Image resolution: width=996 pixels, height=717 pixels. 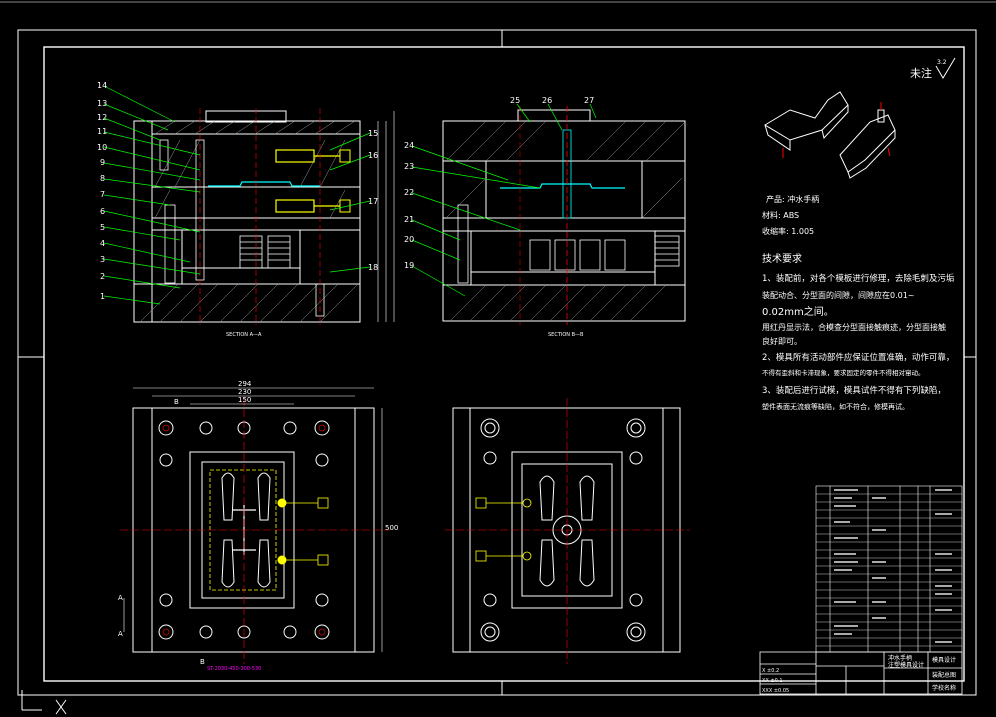 What do you see at coordinates (772, 681) in the screenshot?
I see `tol-row: XX ±0.1` at bounding box center [772, 681].